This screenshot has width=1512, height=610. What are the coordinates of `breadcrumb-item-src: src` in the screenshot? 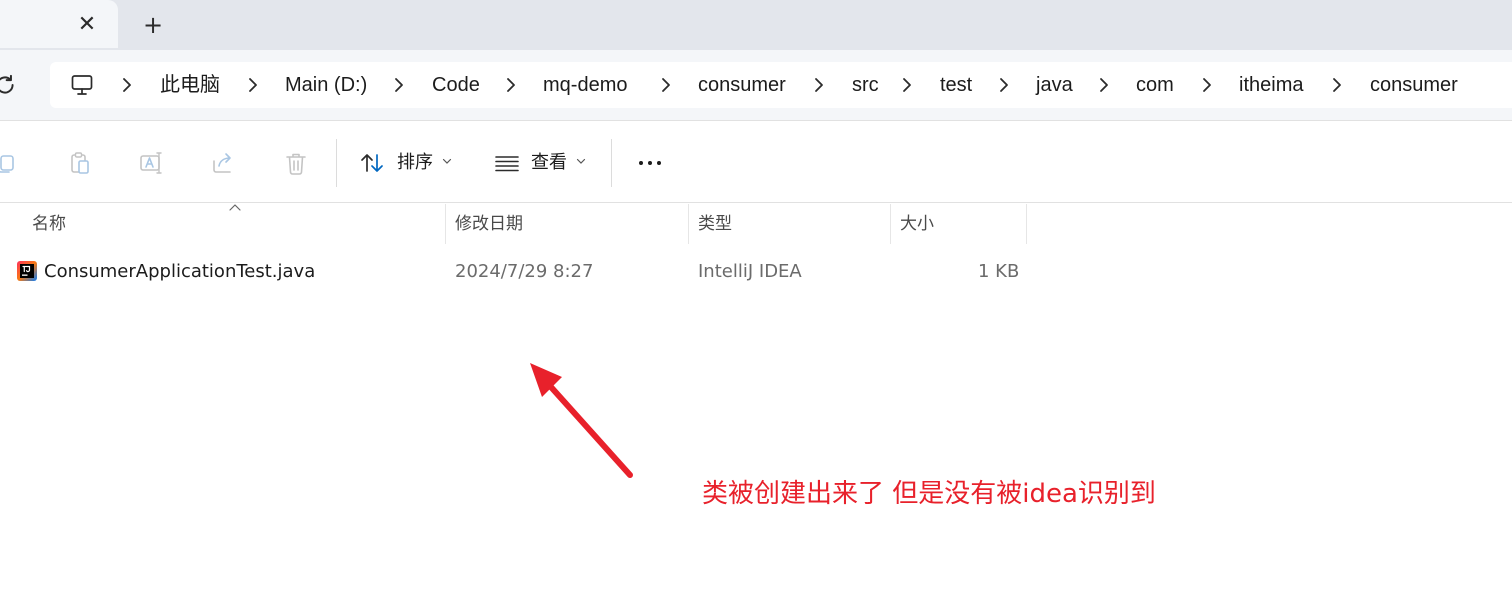 It's located at (865, 85).